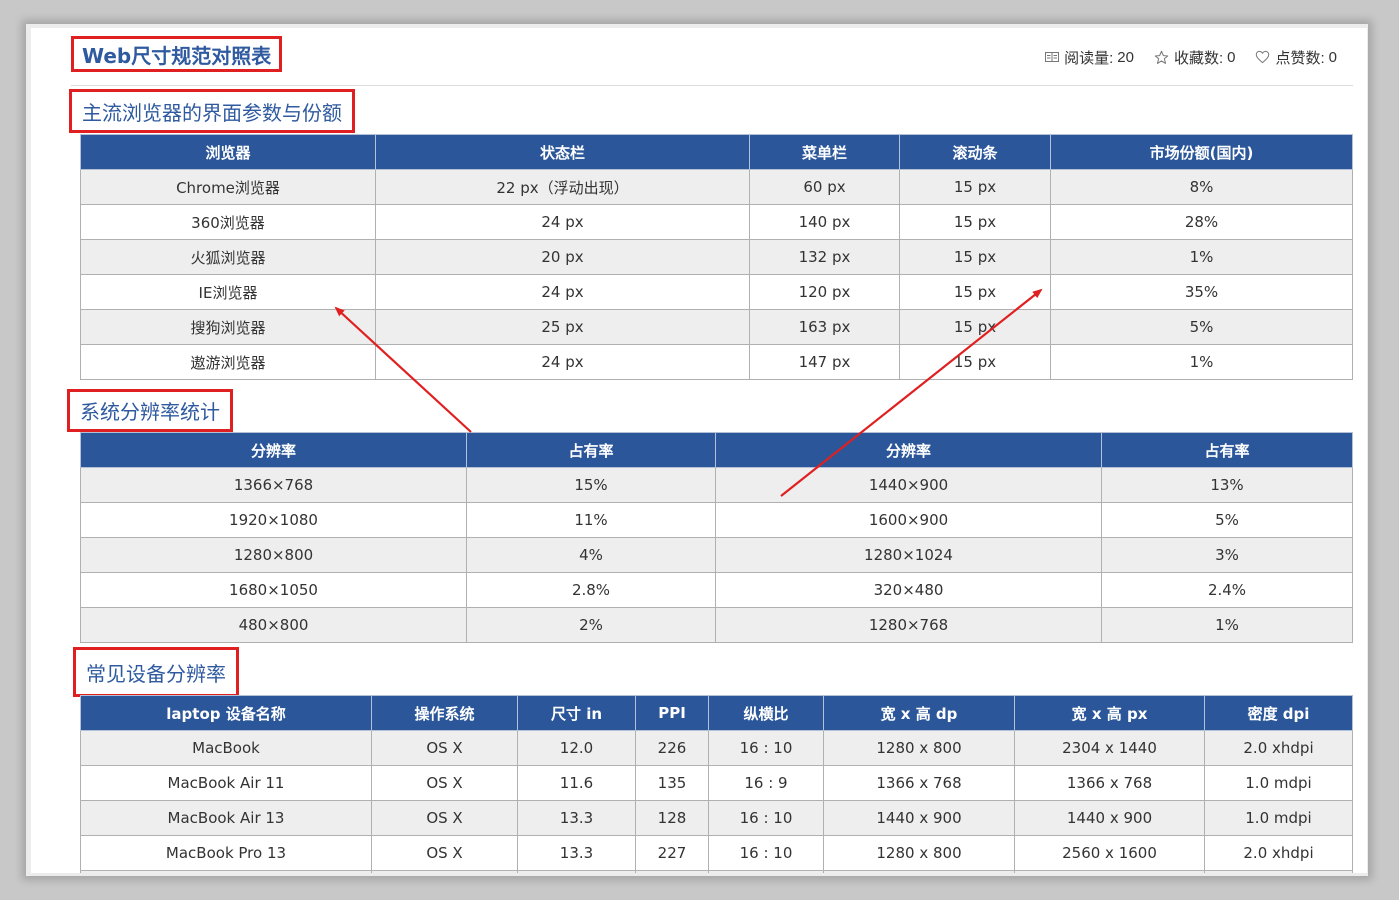 This screenshot has height=900, width=1399. What do you see at coordinates (908, 520) in the screenshot?
I see `table-cell: 1600×900` at bounding box center [908, 520].